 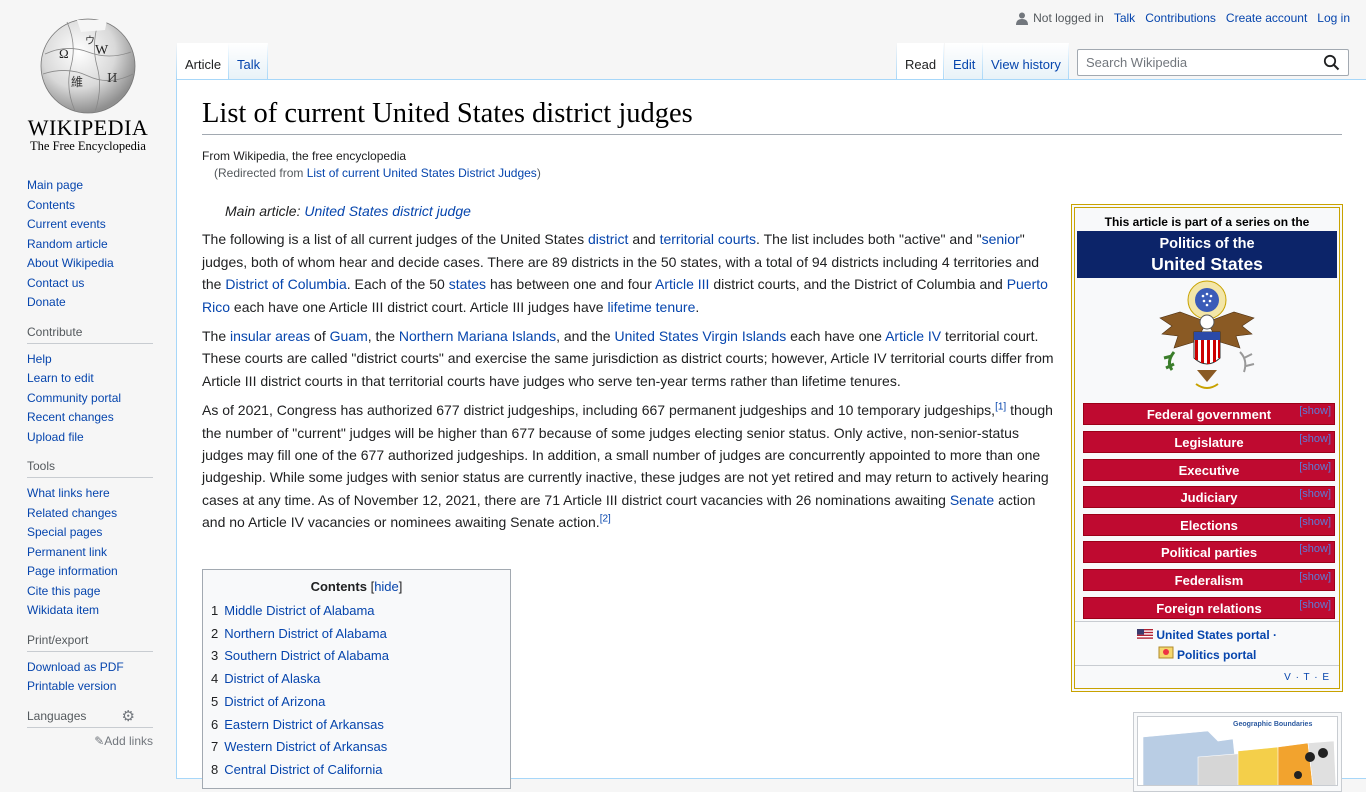 What do you see at coordinates (299, 610) in the screenshot?
I see `toc-link: Middle District of Alabama` at bounding box center [299, 610].